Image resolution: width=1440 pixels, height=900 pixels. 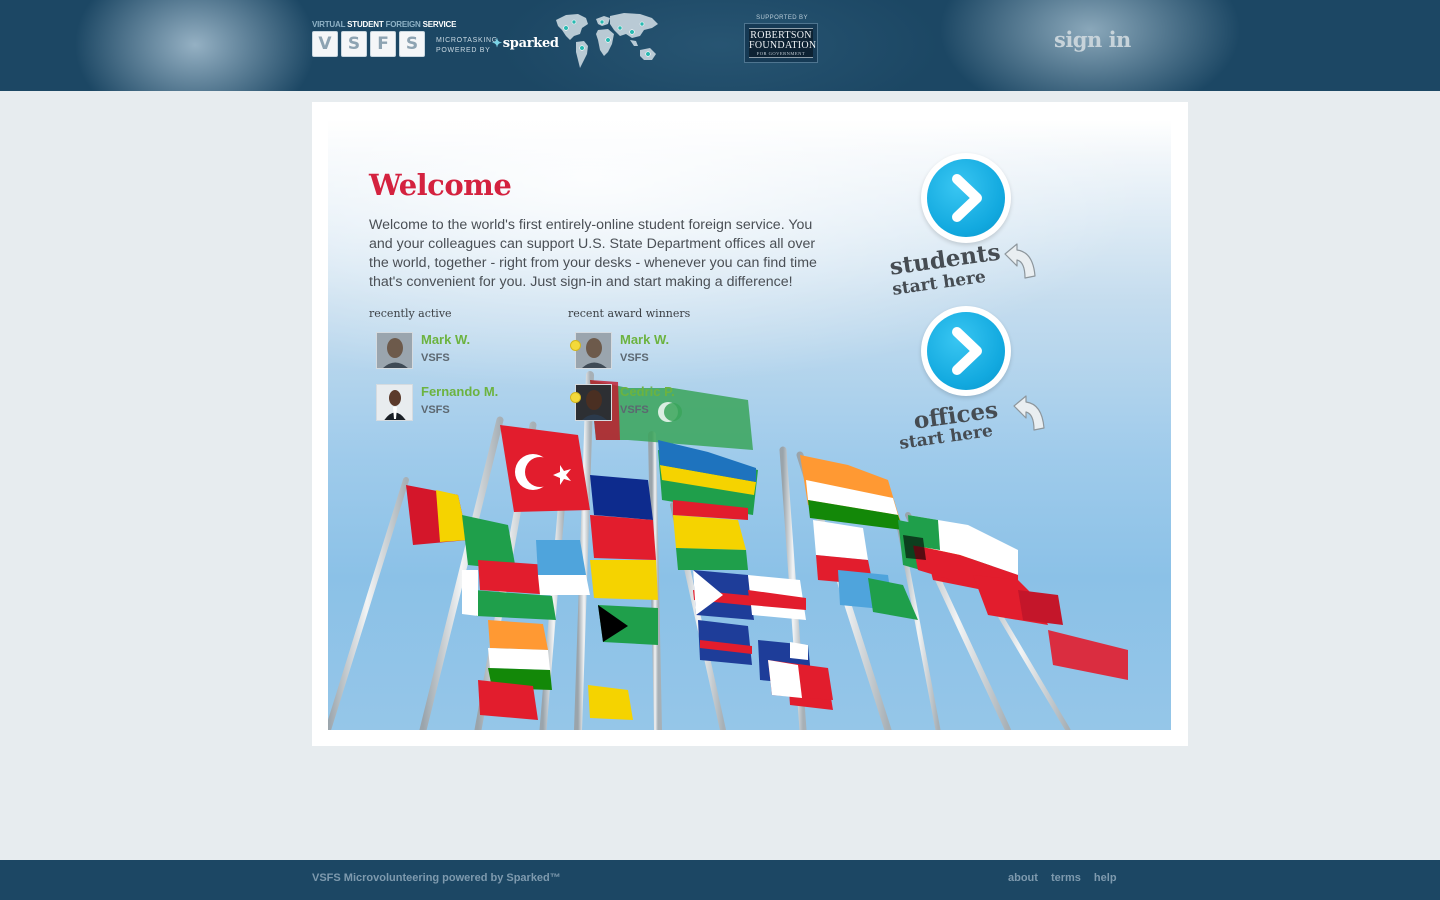 I want to click on world-map-icon, so click(x=607, y=40).